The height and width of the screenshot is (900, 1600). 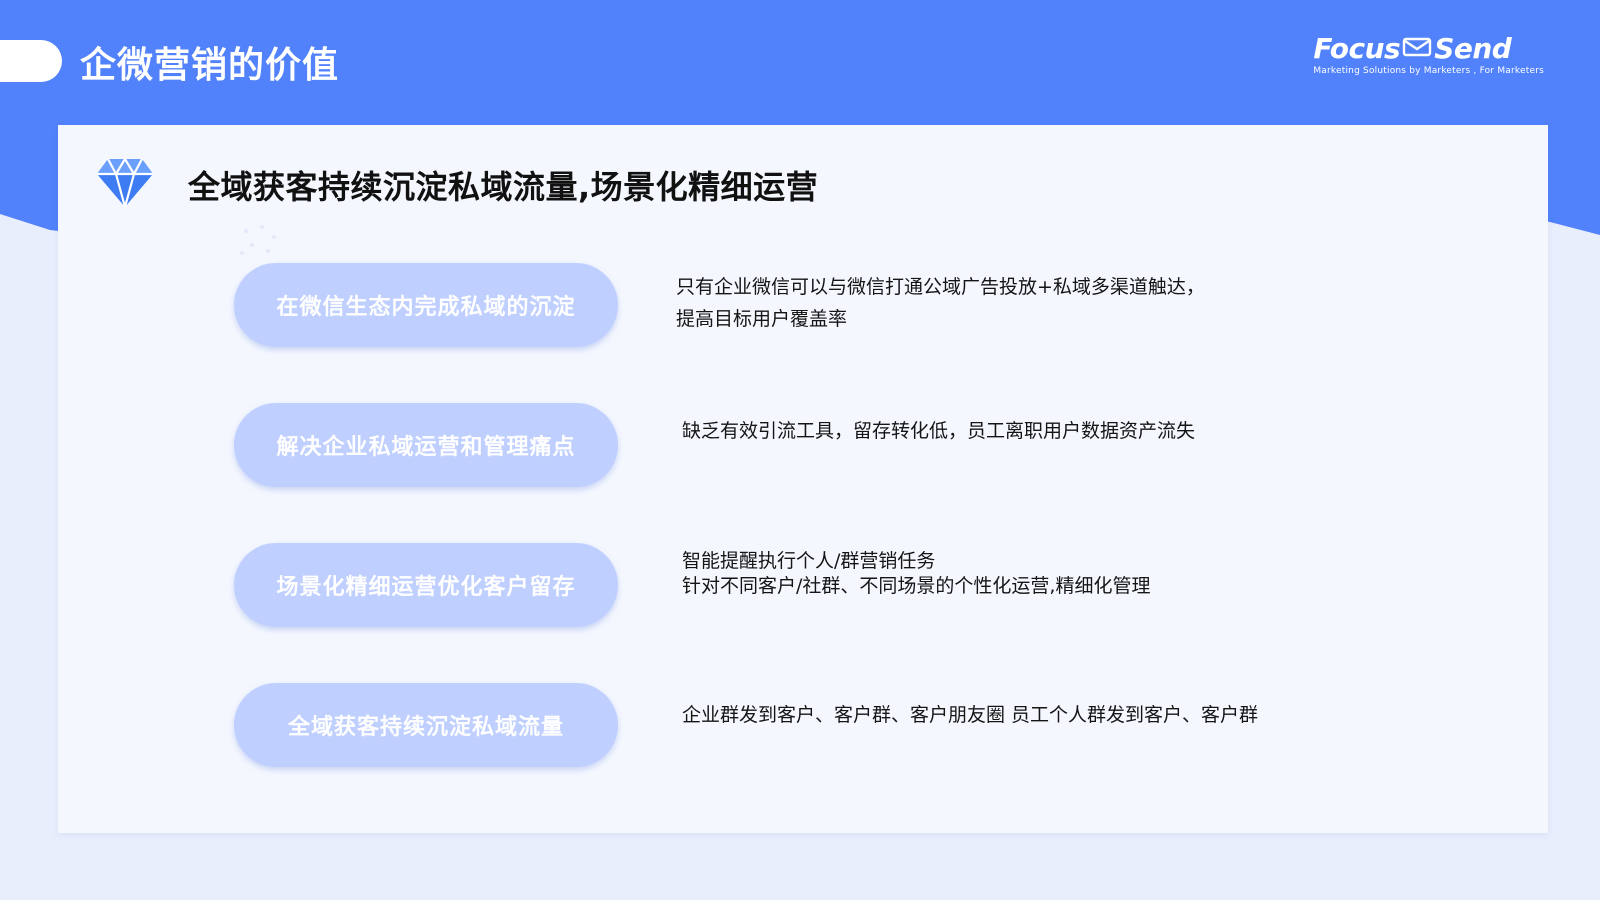 I want to click on description-line: 针对不同客户/社群、不同场景的个性化运营,精细化管理, so click(x=916, y=586).